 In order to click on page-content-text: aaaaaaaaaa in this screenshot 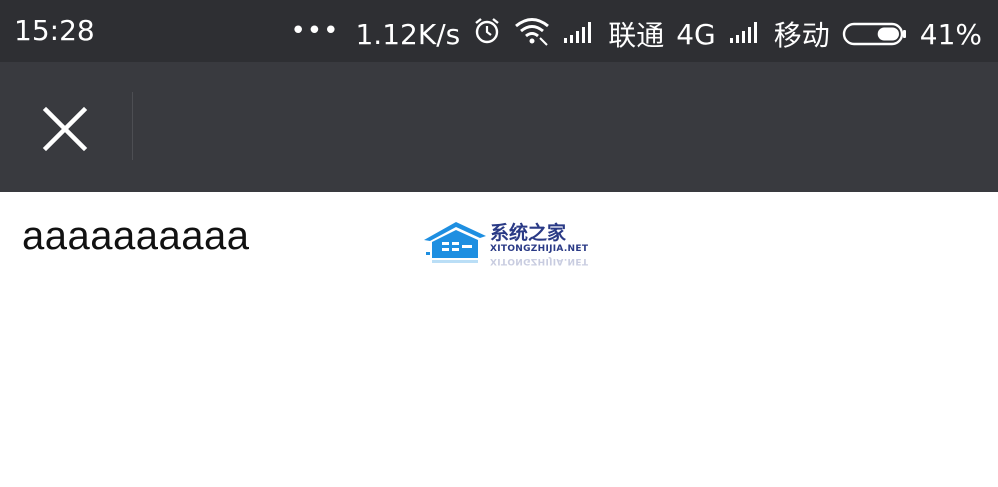, I will do `click(136, 236)`.